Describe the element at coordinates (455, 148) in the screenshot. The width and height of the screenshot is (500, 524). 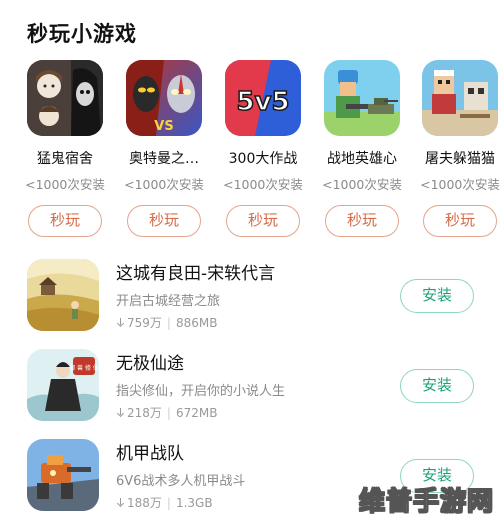
I see `mini-game-card: 屠夫躲猫猫 <1000次安装 秒玩` at that location.